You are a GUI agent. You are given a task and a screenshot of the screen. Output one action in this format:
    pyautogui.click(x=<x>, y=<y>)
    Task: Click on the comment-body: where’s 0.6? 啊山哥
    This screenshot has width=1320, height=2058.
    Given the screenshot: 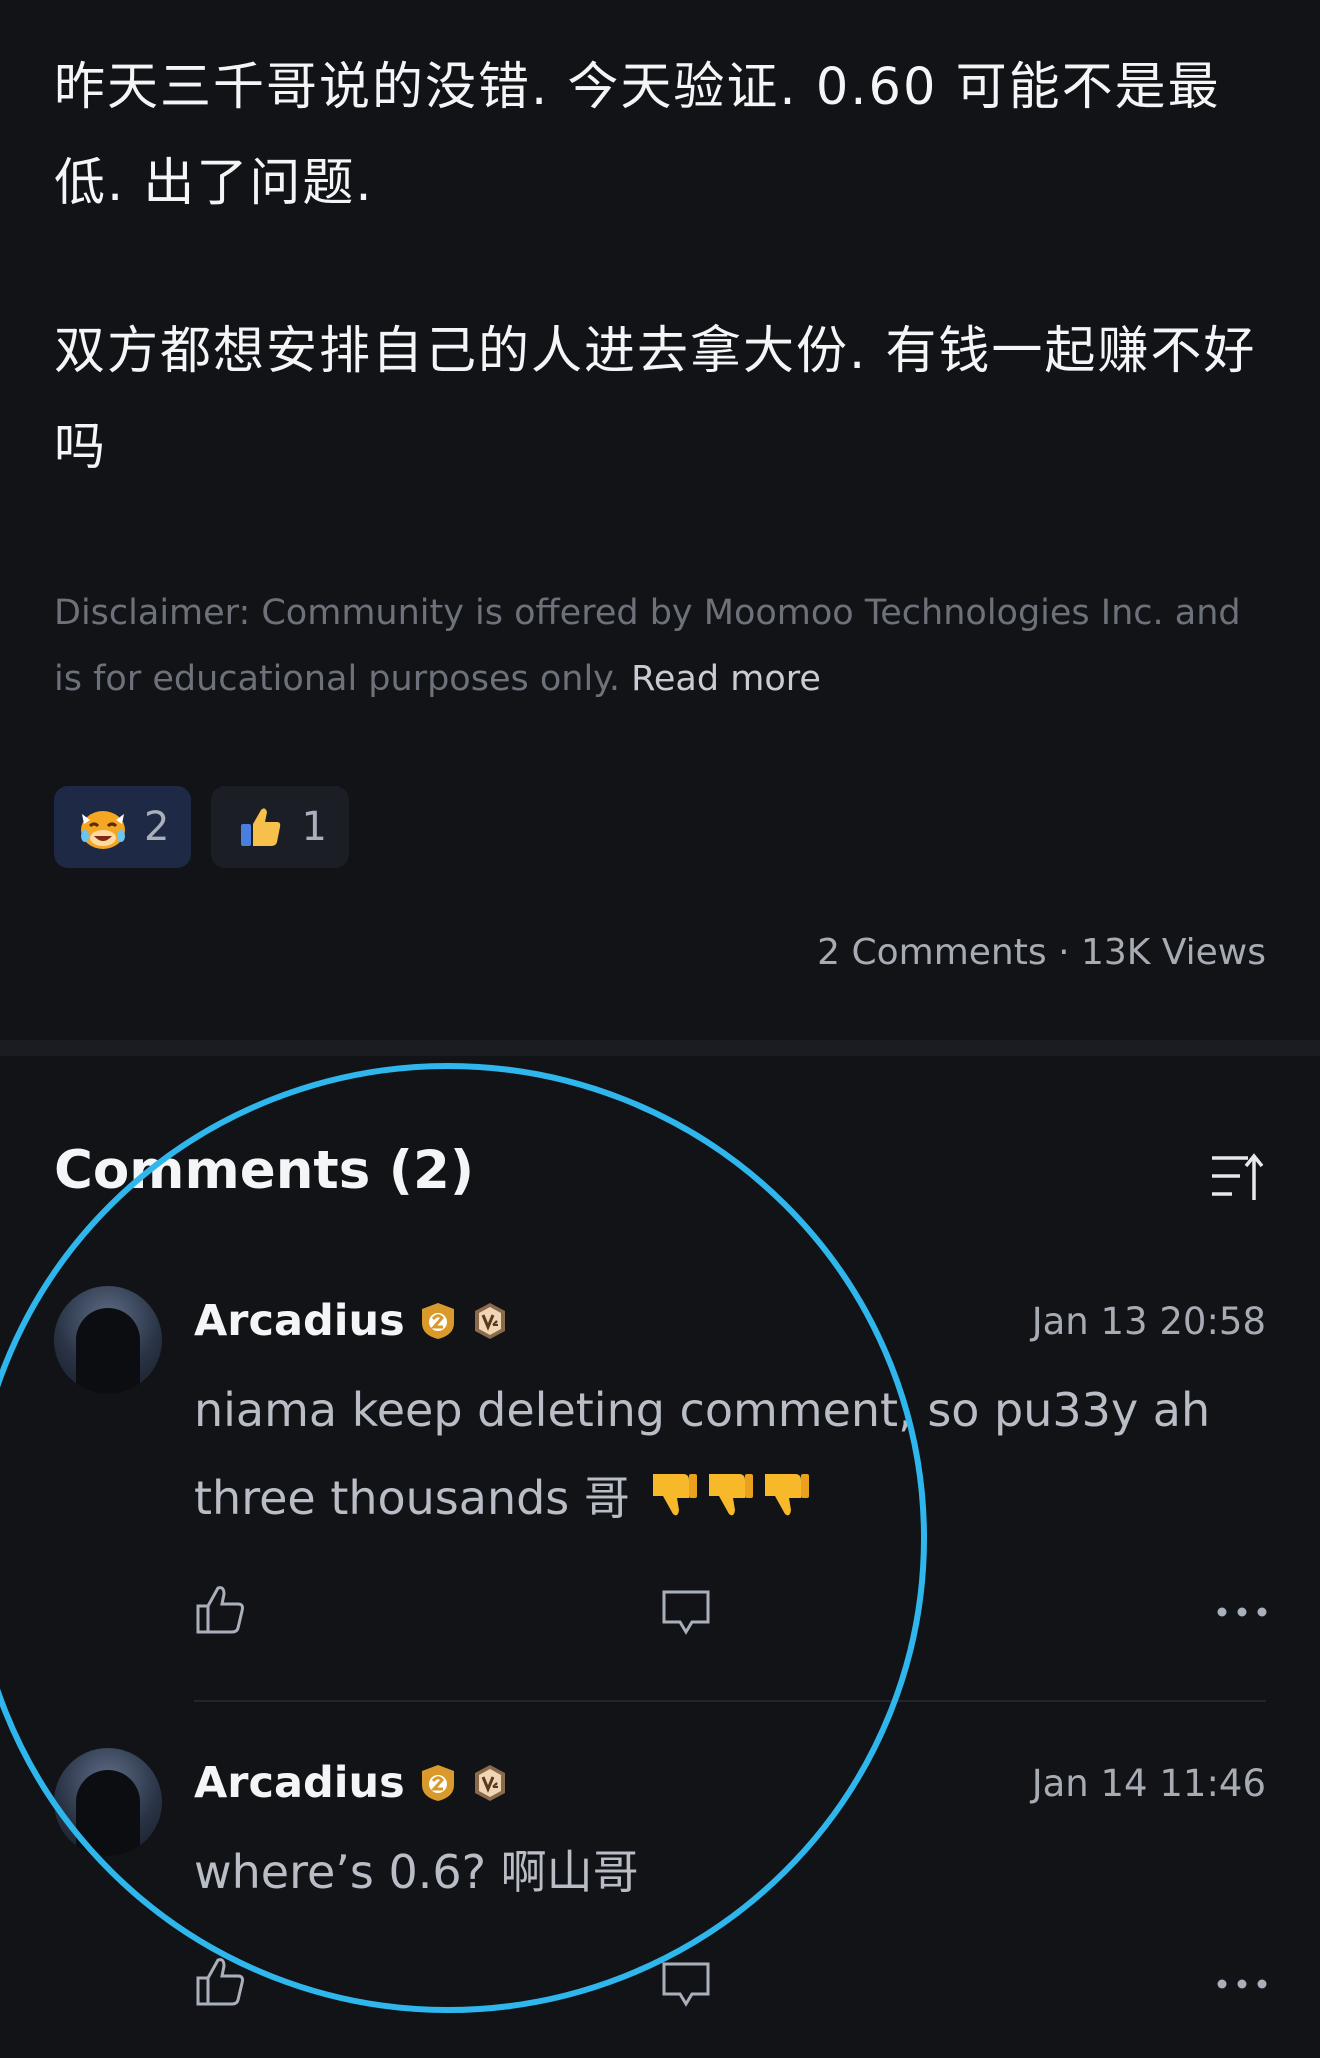 What is the action you would take?
    pyautogui.click(x=724, y=1872)
    